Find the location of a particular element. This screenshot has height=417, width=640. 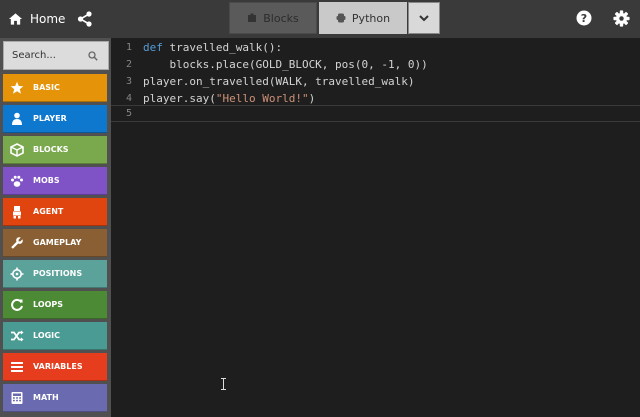

code-text: def travelled_walk(): is located at coordinates (213, 47).